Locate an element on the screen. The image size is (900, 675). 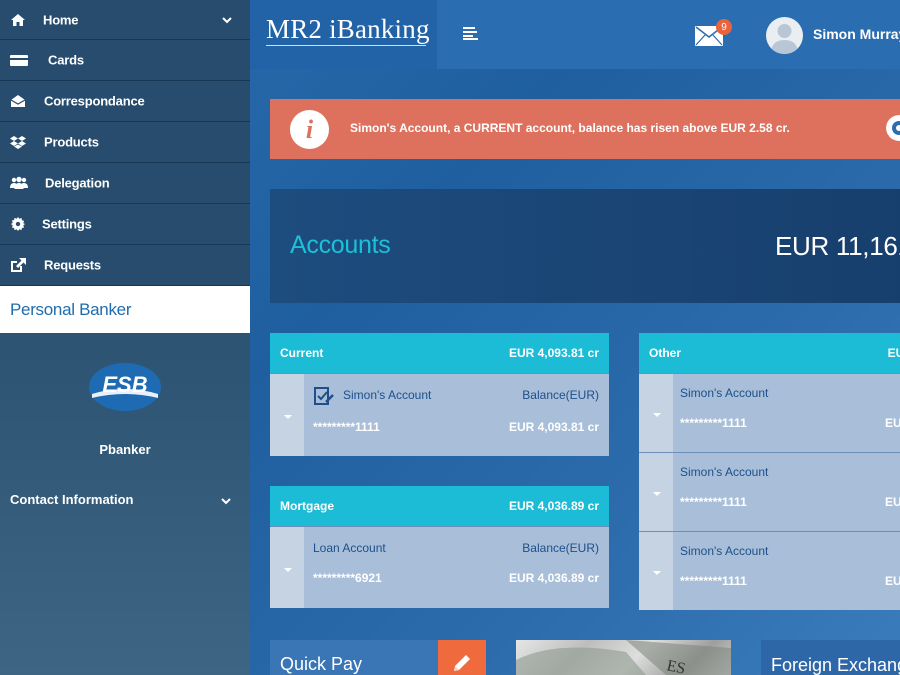
sidebar-item-label: Products is located at coordinates (71, 142).